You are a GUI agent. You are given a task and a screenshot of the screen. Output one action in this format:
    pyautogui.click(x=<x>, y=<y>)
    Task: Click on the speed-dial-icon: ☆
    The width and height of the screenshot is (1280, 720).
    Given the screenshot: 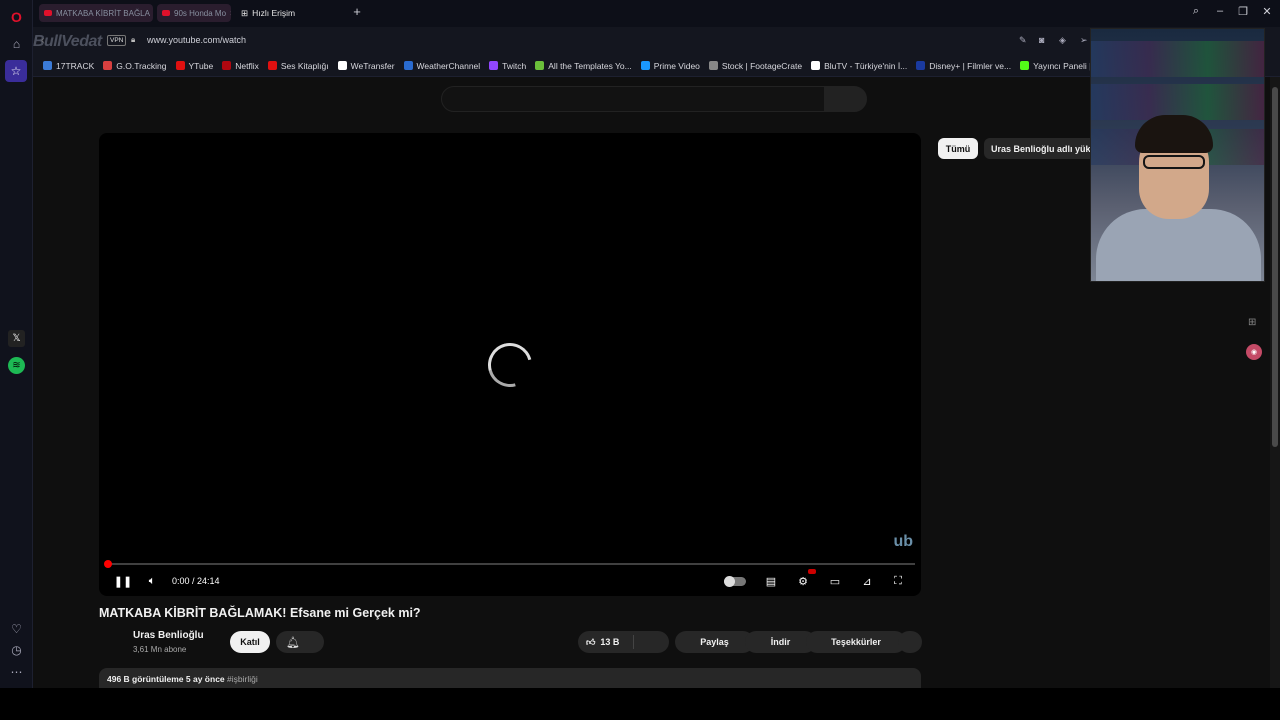 What is the action you would take?
    pyautogui.click(x=16, y=71)
    